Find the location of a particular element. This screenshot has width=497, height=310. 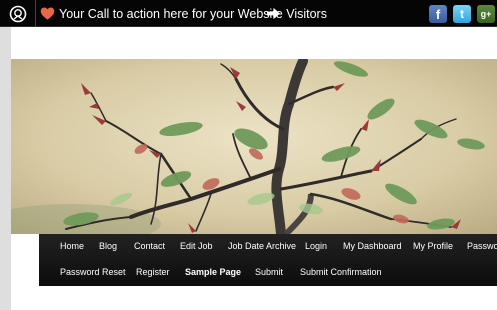

nav-my-profile: My Profile is located at coordinates (433, 246).